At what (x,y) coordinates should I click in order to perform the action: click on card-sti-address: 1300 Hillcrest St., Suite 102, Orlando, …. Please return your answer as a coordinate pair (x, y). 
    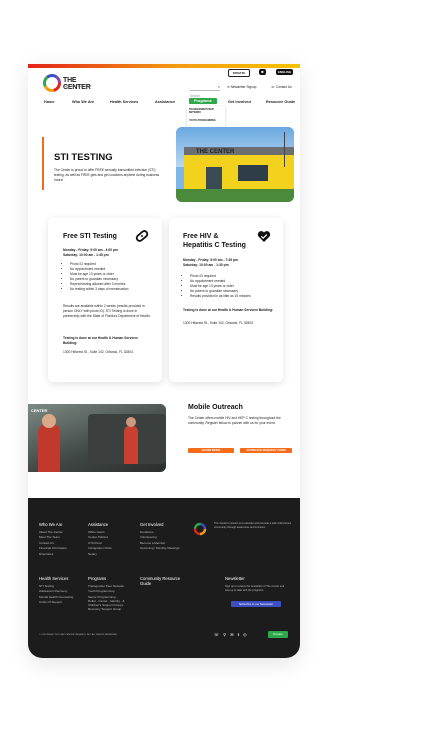
    Looking at the image, I should click on (98, 352).